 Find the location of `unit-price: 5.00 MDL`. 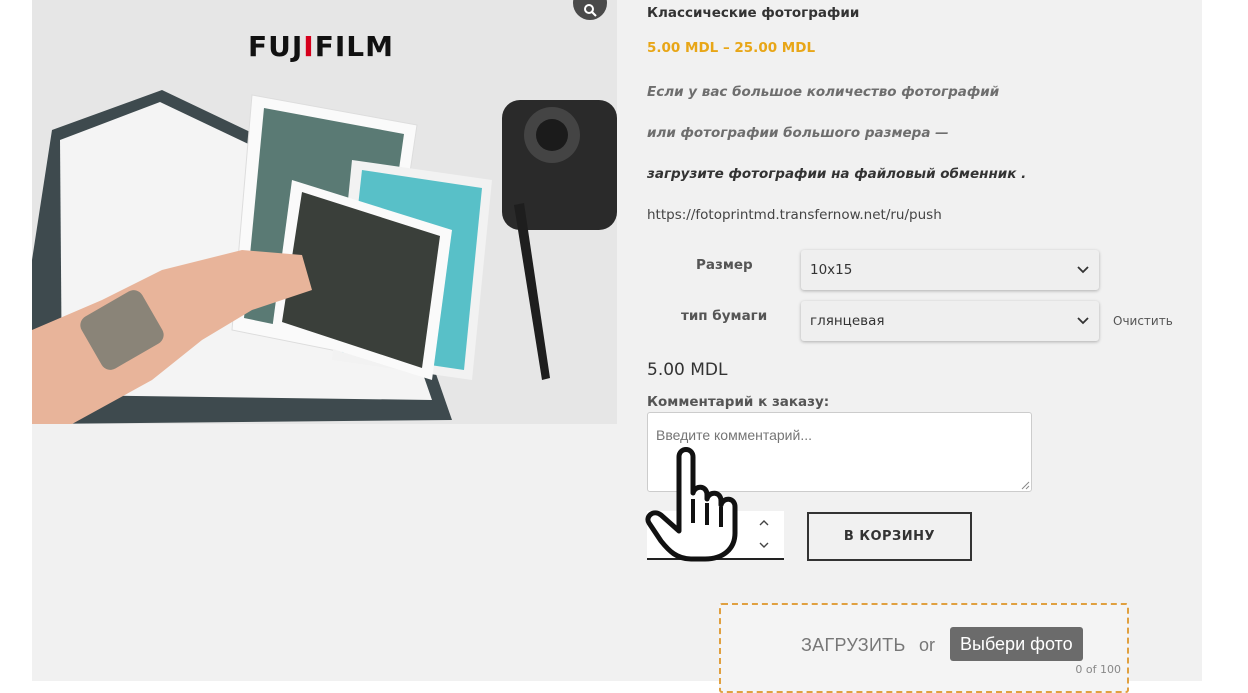

unit-price: 5.00 MDL is located at coordinates (687, 370).